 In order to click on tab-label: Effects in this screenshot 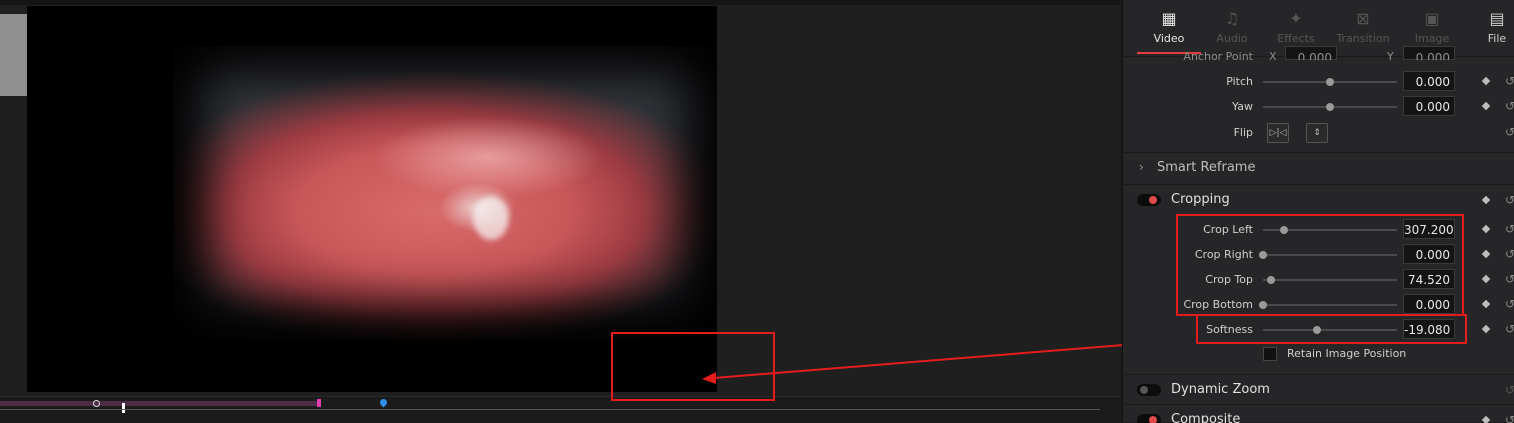, I will do `click(1296, 38)`.